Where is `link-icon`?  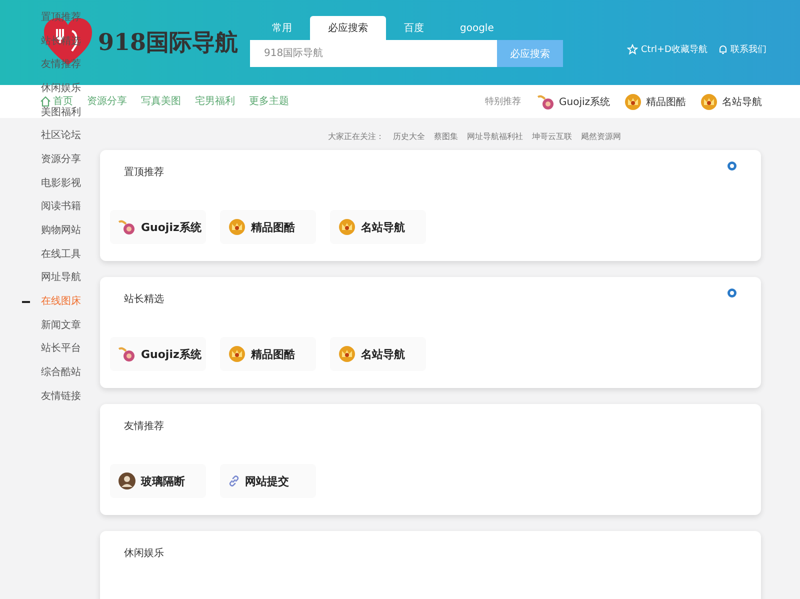
link-icon is located at coordinates (234, 481).